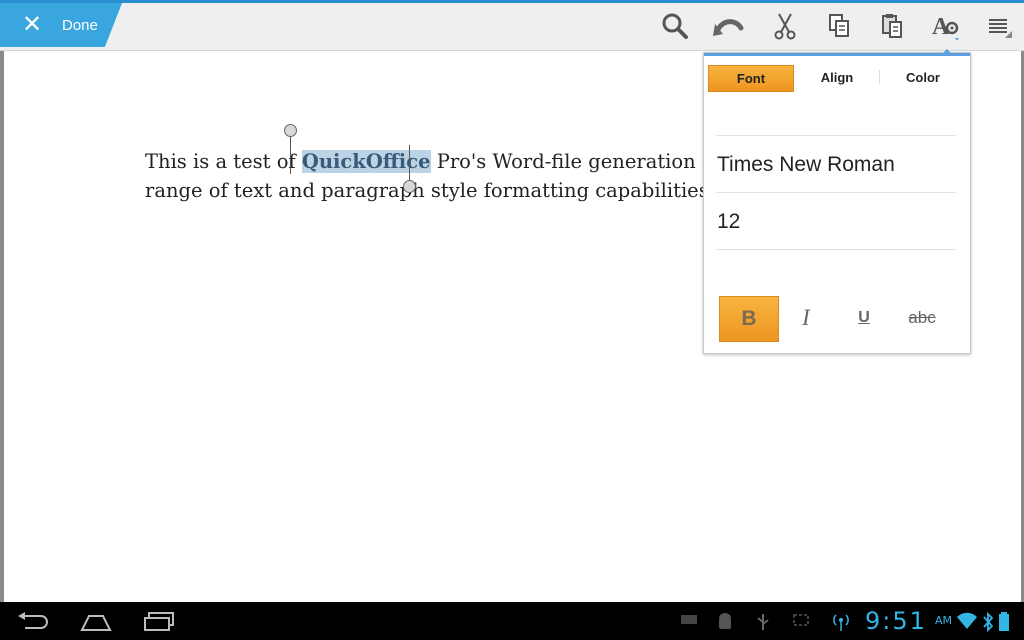  What do you see at coordinates (223, 161) in the screenshot?
I see `text-before-selection: This is a test of` at bounding box center [223, 161].